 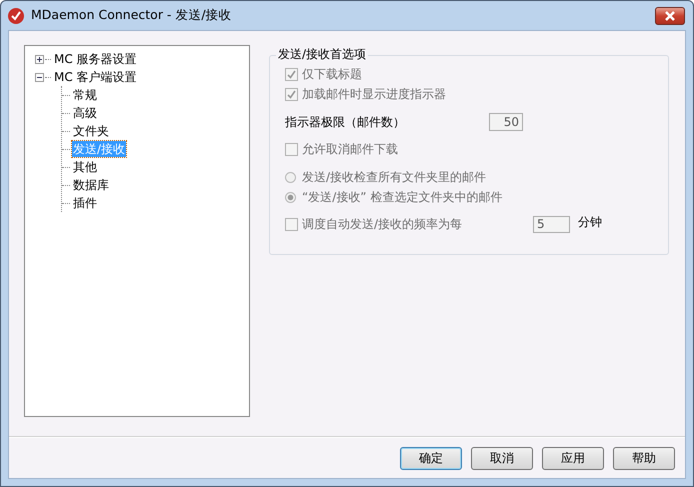 I want to click on tree-item: MC 服务器设置, so click(x=95, y=59).